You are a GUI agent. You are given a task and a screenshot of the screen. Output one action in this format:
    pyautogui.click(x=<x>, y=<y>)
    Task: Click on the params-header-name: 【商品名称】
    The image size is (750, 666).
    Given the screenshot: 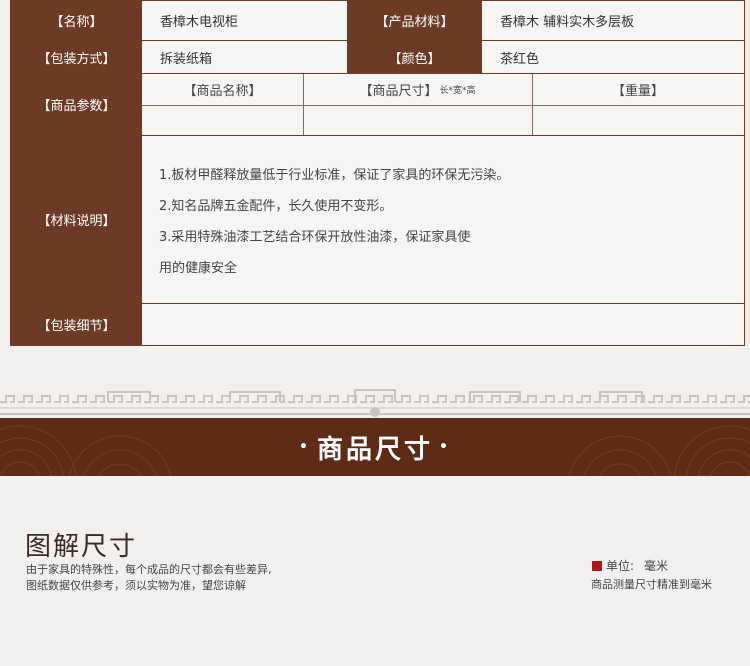 What is the action you would take?
    pyautogui.click(x=222, y=91)
    